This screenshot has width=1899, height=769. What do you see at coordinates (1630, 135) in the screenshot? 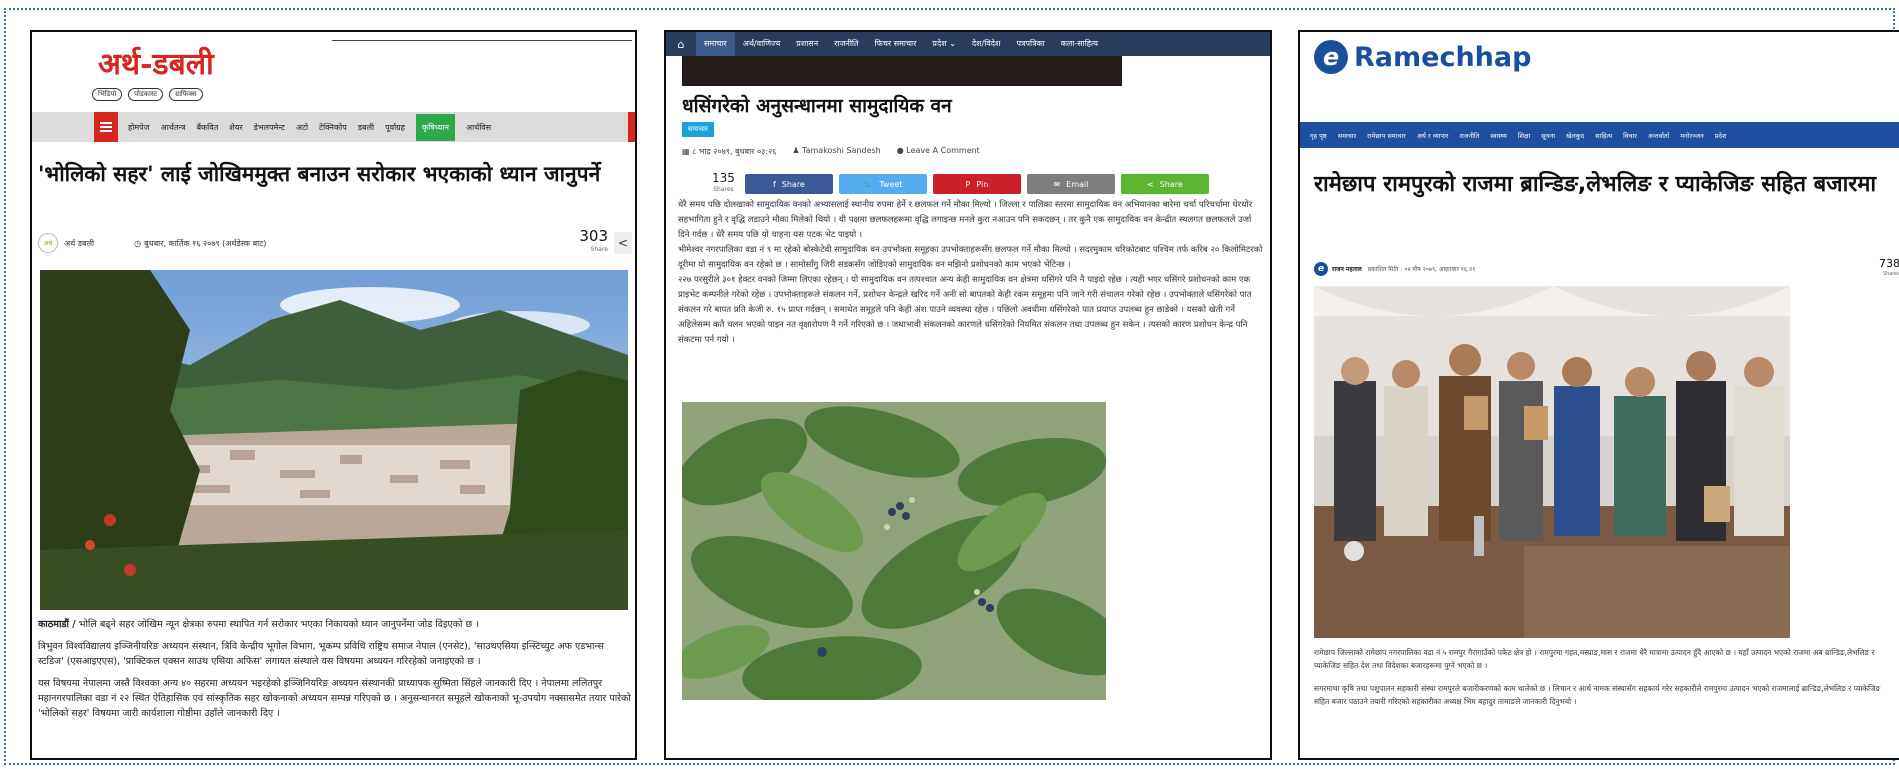
I see `nav-item: विचार` at bounding box center [1630, 135].